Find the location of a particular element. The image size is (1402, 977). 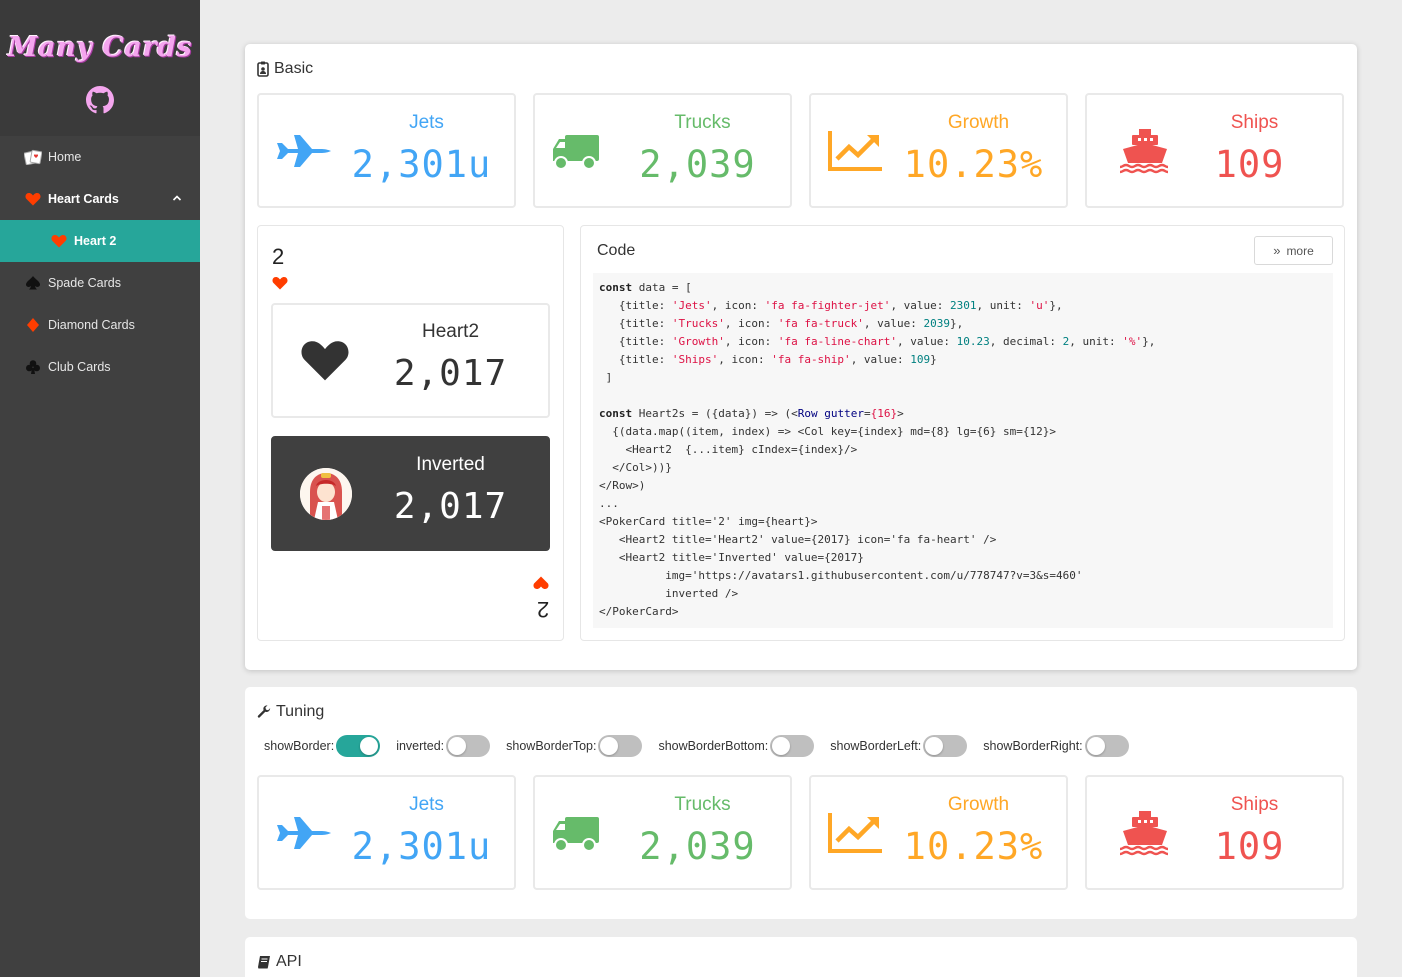

sidebar-item-label: Spade Cards is located at coordinates (84, 283).